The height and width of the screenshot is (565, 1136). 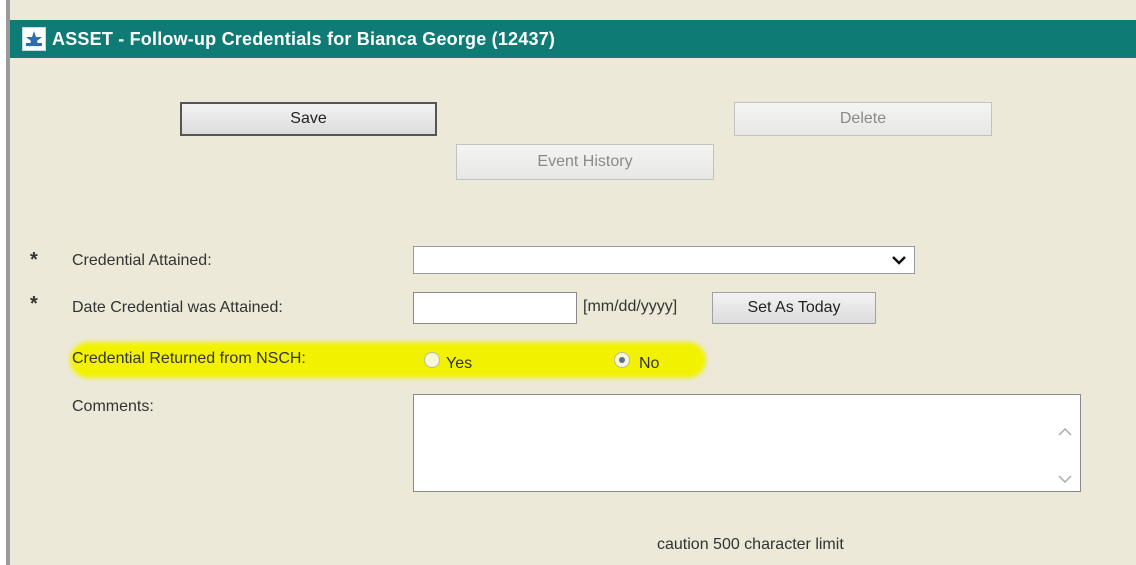 I want to click on asset-logo-icon, so click(x=34, y=39).